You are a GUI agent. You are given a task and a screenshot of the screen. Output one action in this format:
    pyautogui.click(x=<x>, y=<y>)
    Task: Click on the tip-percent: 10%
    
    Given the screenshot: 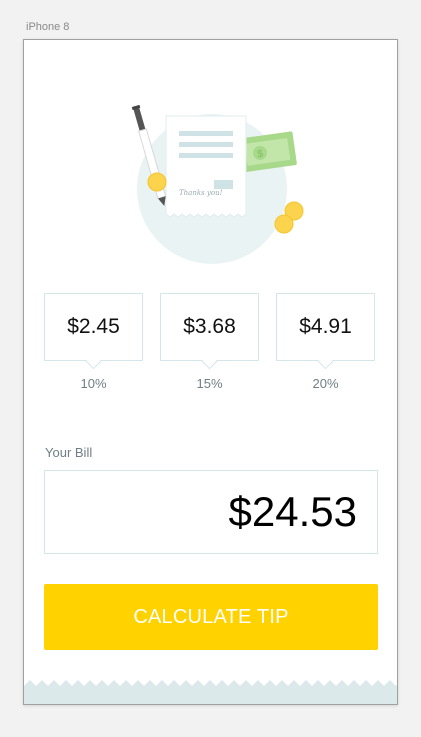 What is the action you would take?
    pyautogui.click(x=93, y=383)
    